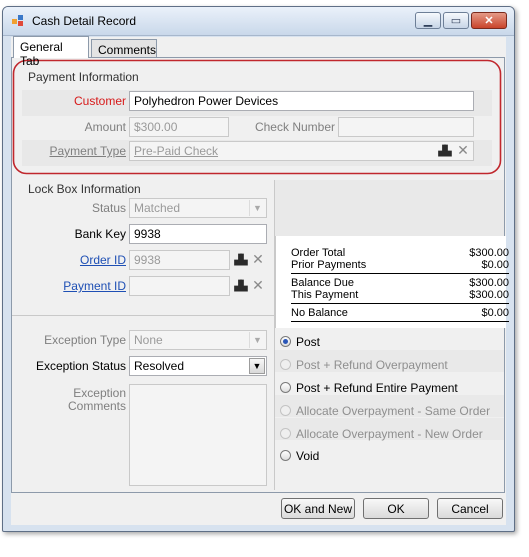  Describe the element at coordinates (400, 253) in the screenshot. I see `order-total-row: Order Total $300.00` at that location.